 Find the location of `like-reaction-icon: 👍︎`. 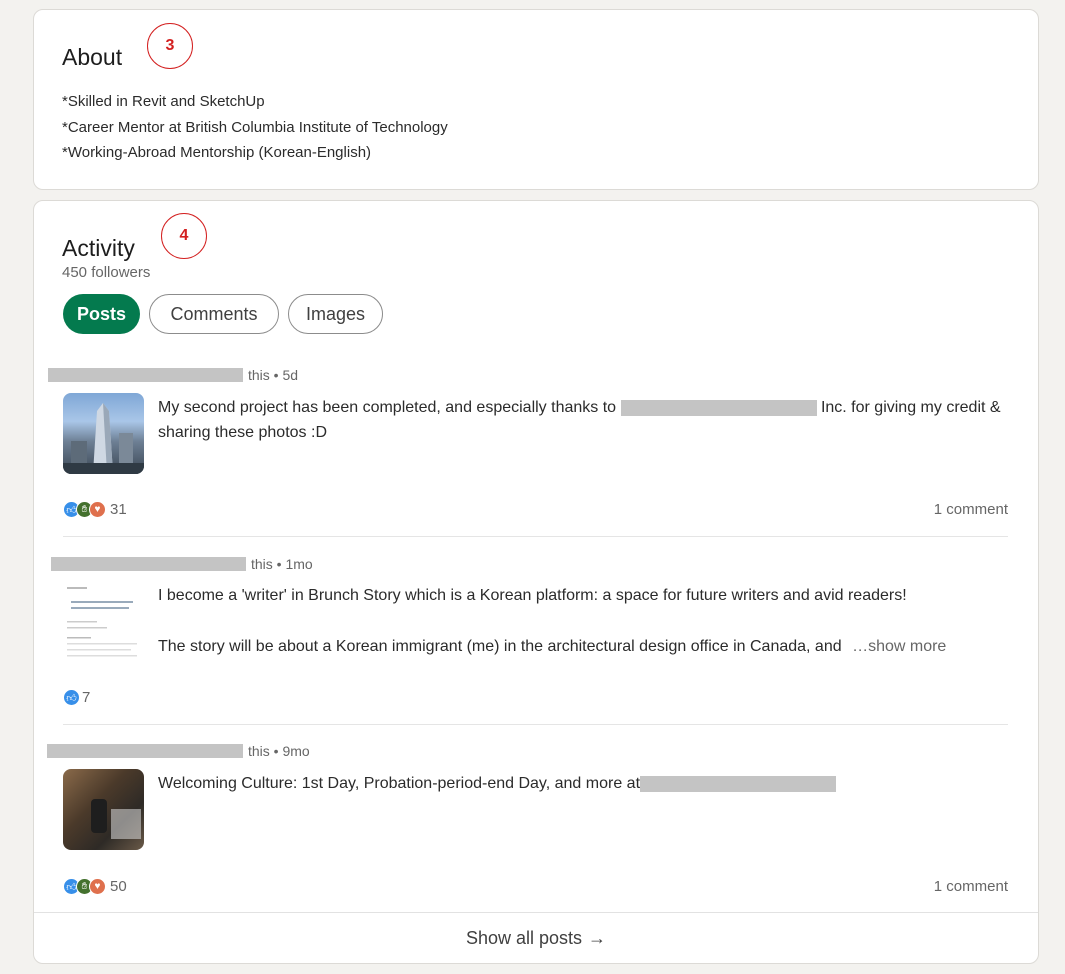

like-reaction-icon: 👍︎ is located at coordinates (71, 697).